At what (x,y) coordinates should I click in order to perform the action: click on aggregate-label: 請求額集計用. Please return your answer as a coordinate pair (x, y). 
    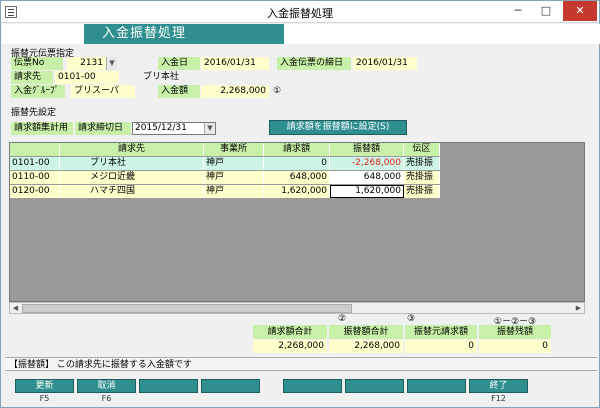
    Looking at the image, I should click on (42, 128).